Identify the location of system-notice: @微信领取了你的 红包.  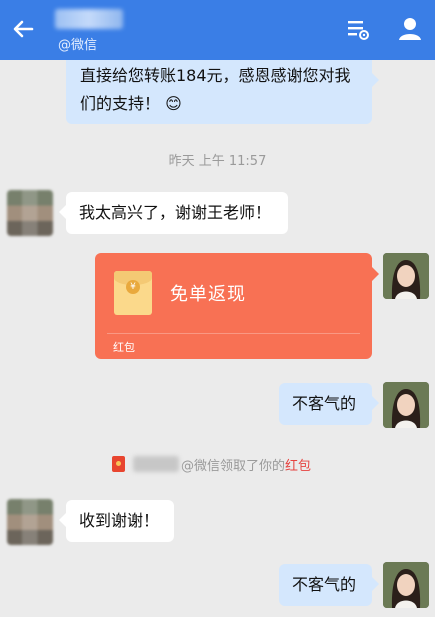
(211, 464).